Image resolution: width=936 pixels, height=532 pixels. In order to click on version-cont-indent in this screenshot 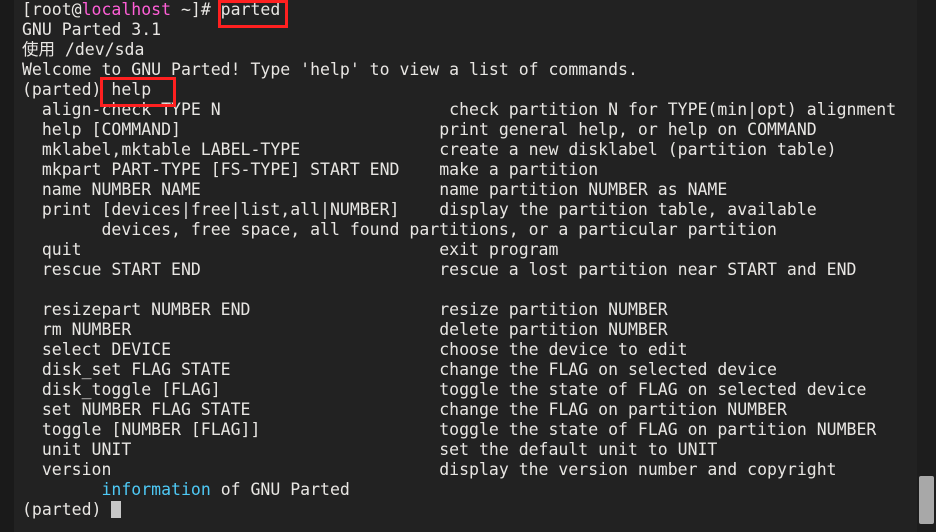, I will do `click(61, 489)`.